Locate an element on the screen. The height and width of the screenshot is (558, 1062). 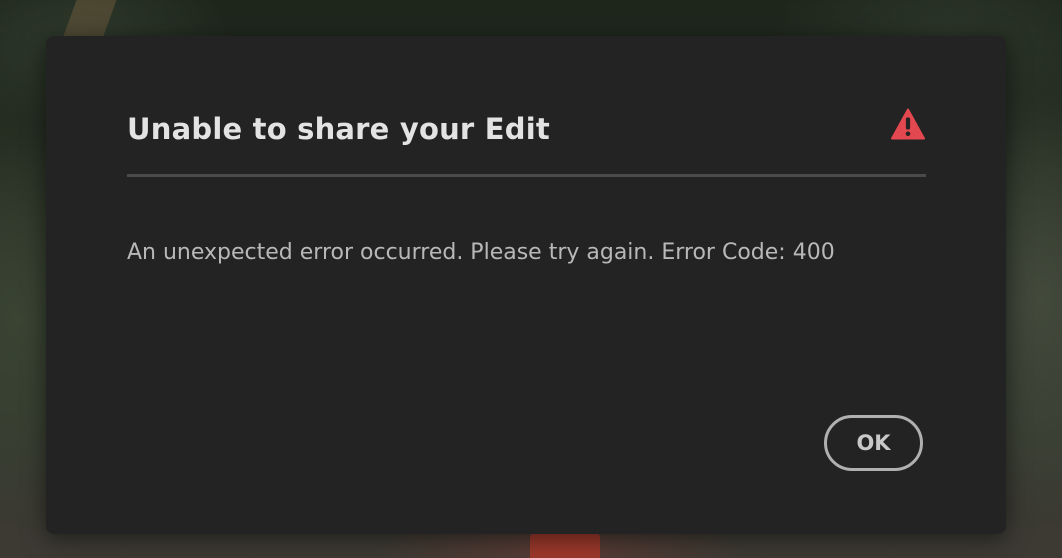
dialog-title: Unable to share your Edit is located at coordinates (338, 129).